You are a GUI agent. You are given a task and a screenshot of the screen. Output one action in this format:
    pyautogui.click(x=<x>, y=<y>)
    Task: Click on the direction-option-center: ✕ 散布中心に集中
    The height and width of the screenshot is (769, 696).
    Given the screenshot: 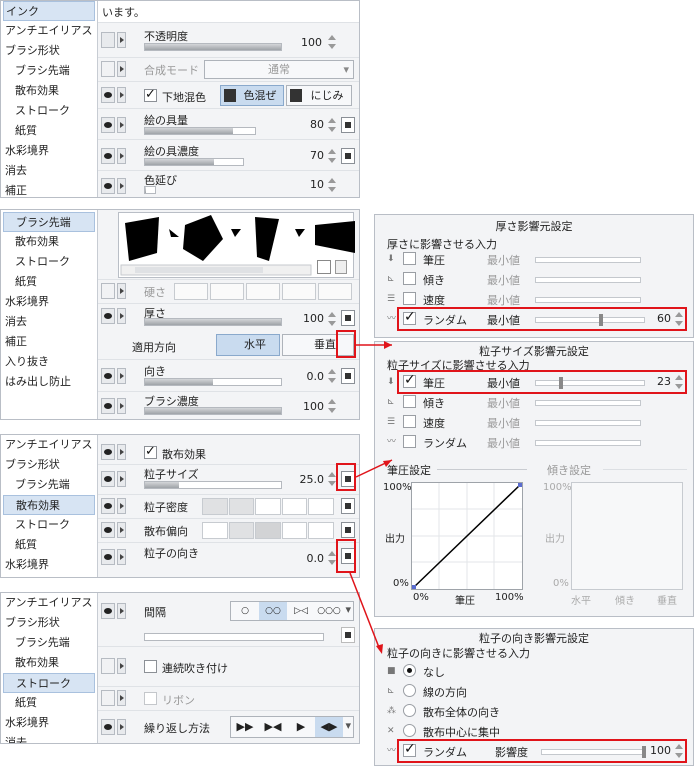 What is the action you would take?
    pyautogui.click(x=536, y=731)
    